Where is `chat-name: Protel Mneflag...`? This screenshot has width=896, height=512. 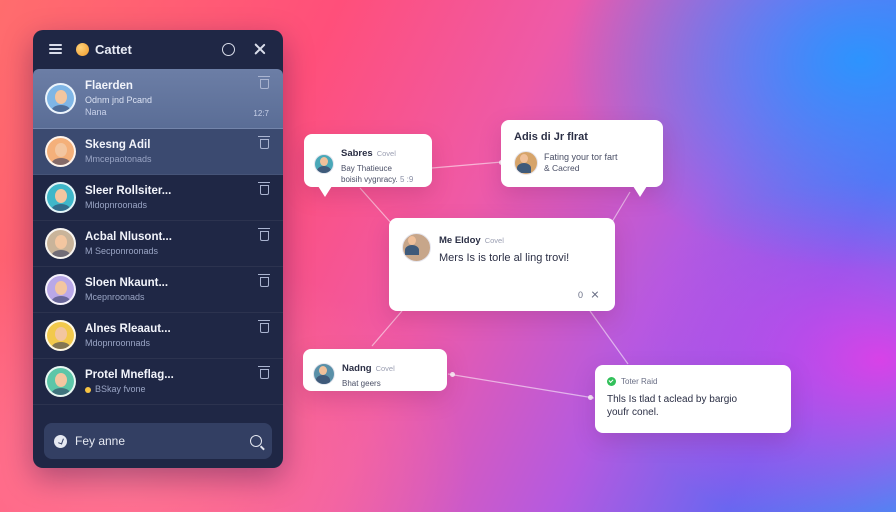
chat-name: Protel Mneflag... is located at coordinates (129, 375).